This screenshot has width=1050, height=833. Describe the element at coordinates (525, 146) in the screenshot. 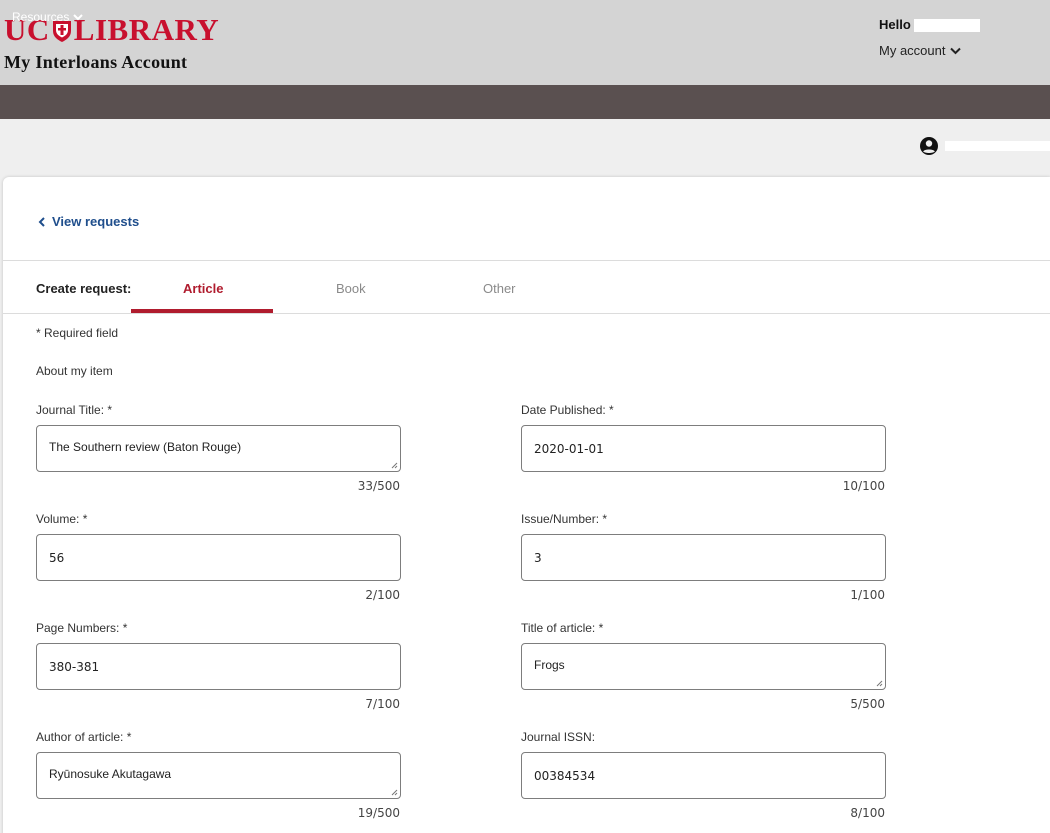

I see `user-bar` at that location.